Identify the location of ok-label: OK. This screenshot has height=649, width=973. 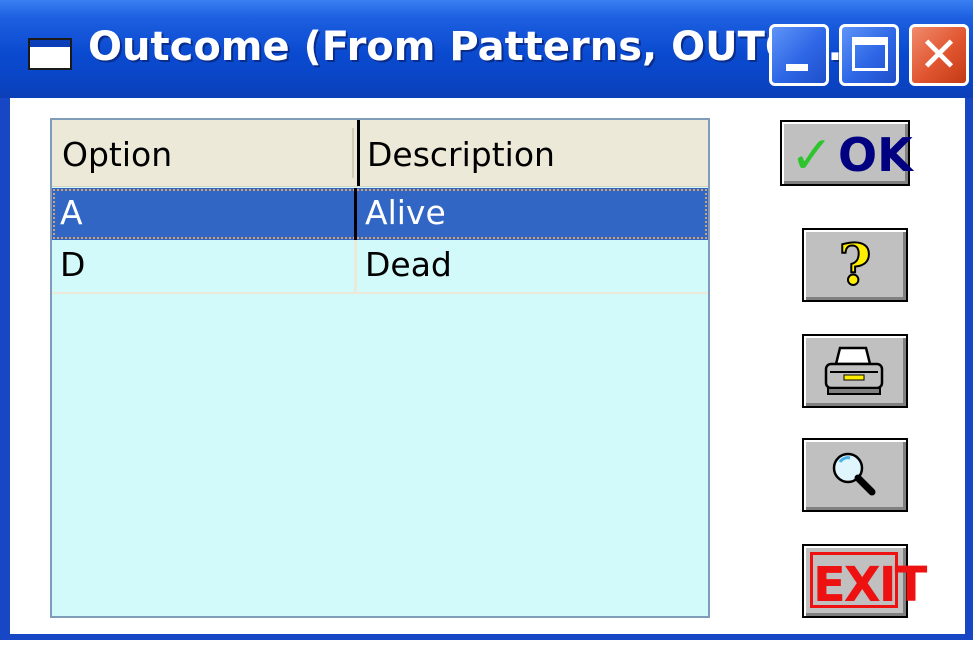
(875, 155).